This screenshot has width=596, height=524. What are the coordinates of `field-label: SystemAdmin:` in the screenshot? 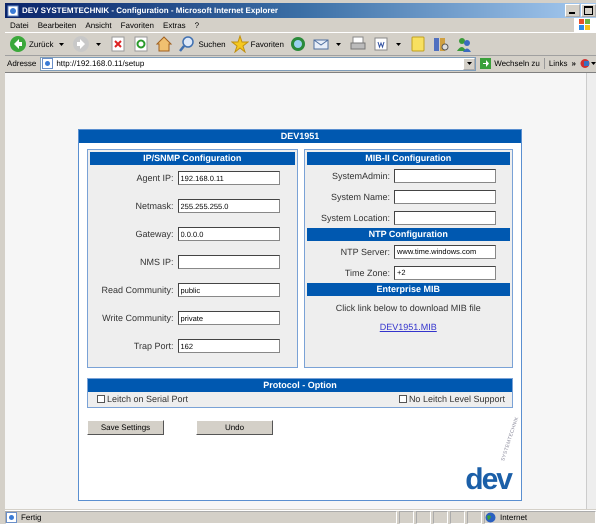 It's located at (361, 175).